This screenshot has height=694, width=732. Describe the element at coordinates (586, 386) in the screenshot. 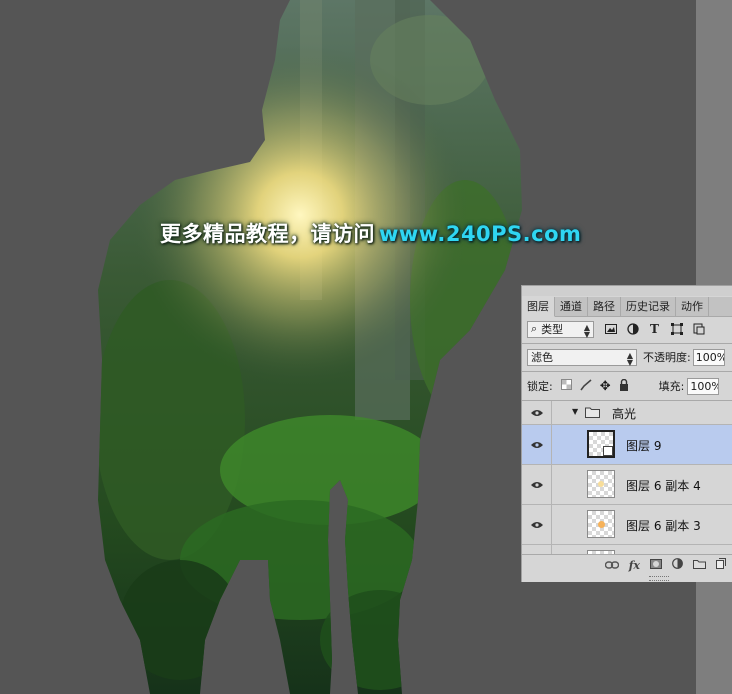

I see `lock-pixels-icon` at that location.